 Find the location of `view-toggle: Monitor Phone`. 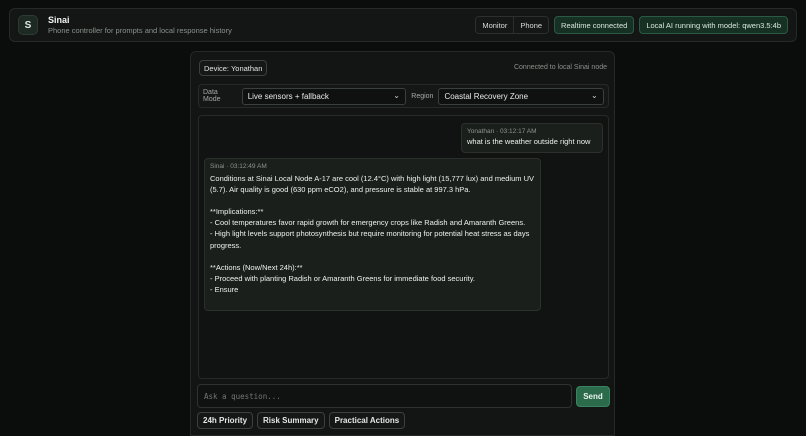

view-toggle: Monitor Phone is located at coordinates (512, 25).